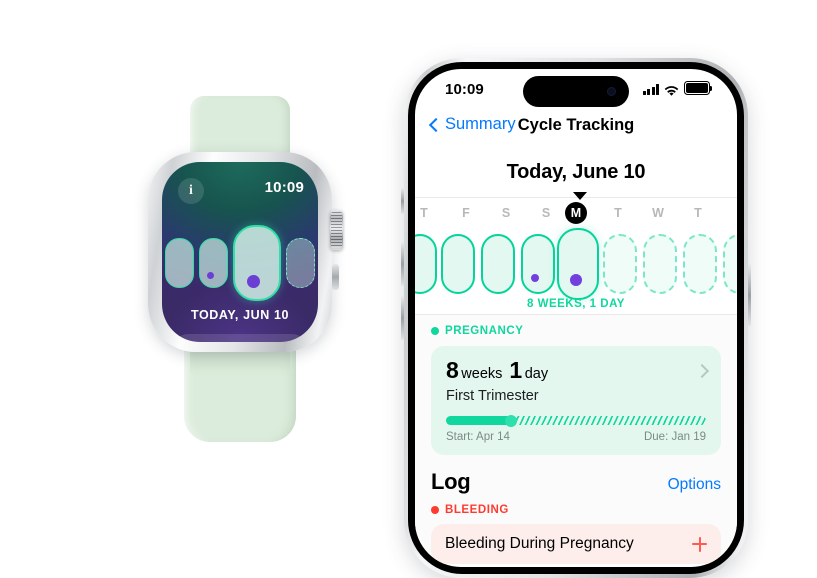 The width and height of the screenshot is (817, 578). What do you see at coordinates (536, 374) in the screenshot?
I see `pregnancy-days-unit: day` at bounding box center [536, 374].